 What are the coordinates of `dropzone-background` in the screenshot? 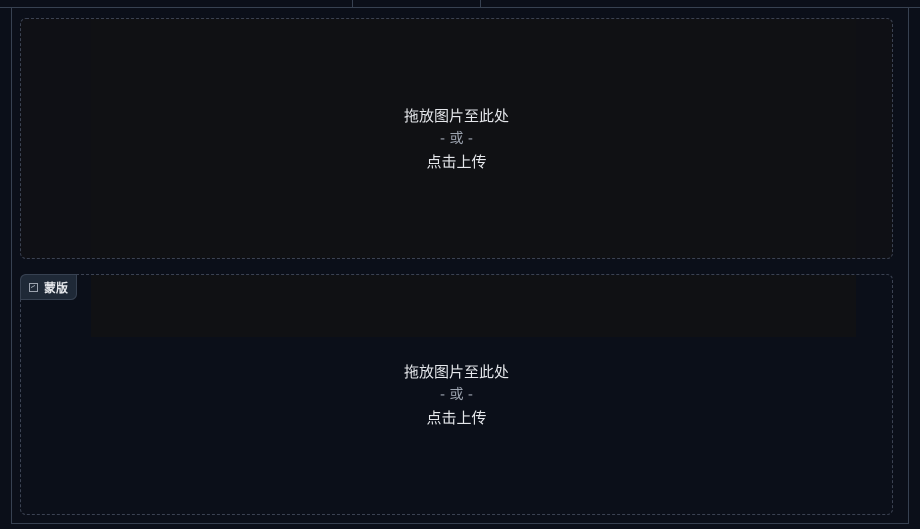 It's located at (473, 306).